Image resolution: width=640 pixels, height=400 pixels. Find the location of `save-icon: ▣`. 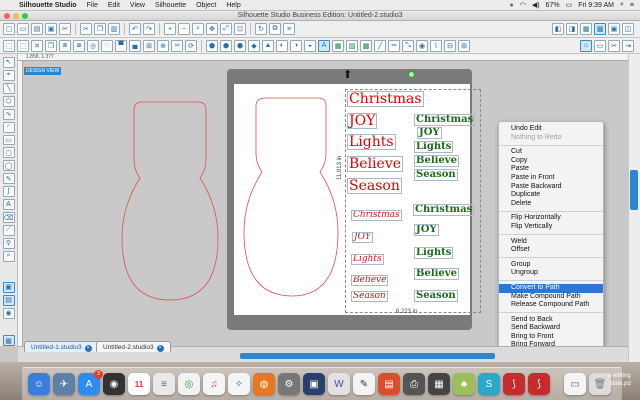

save-icon: ▣ is located at coordinates (51, 29).